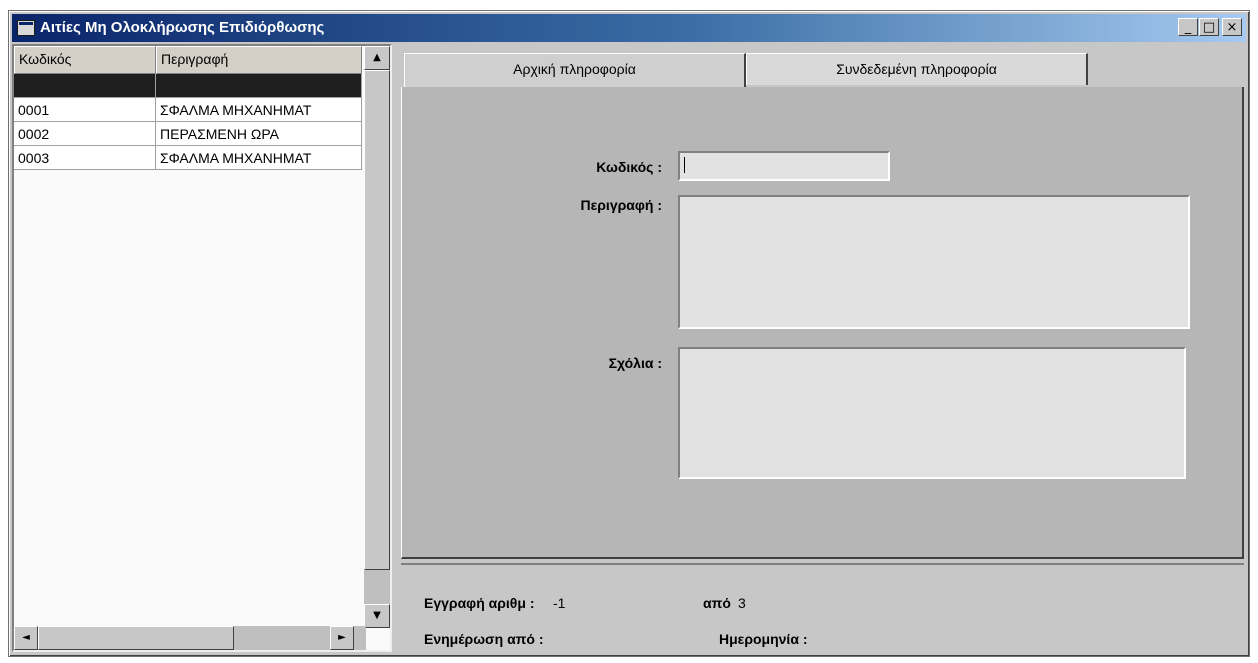 The image size is (1258, 663). What do you see at coordinates (784, 166) in the screenshot?
I see `code-field` at bounding box center [784, 166].